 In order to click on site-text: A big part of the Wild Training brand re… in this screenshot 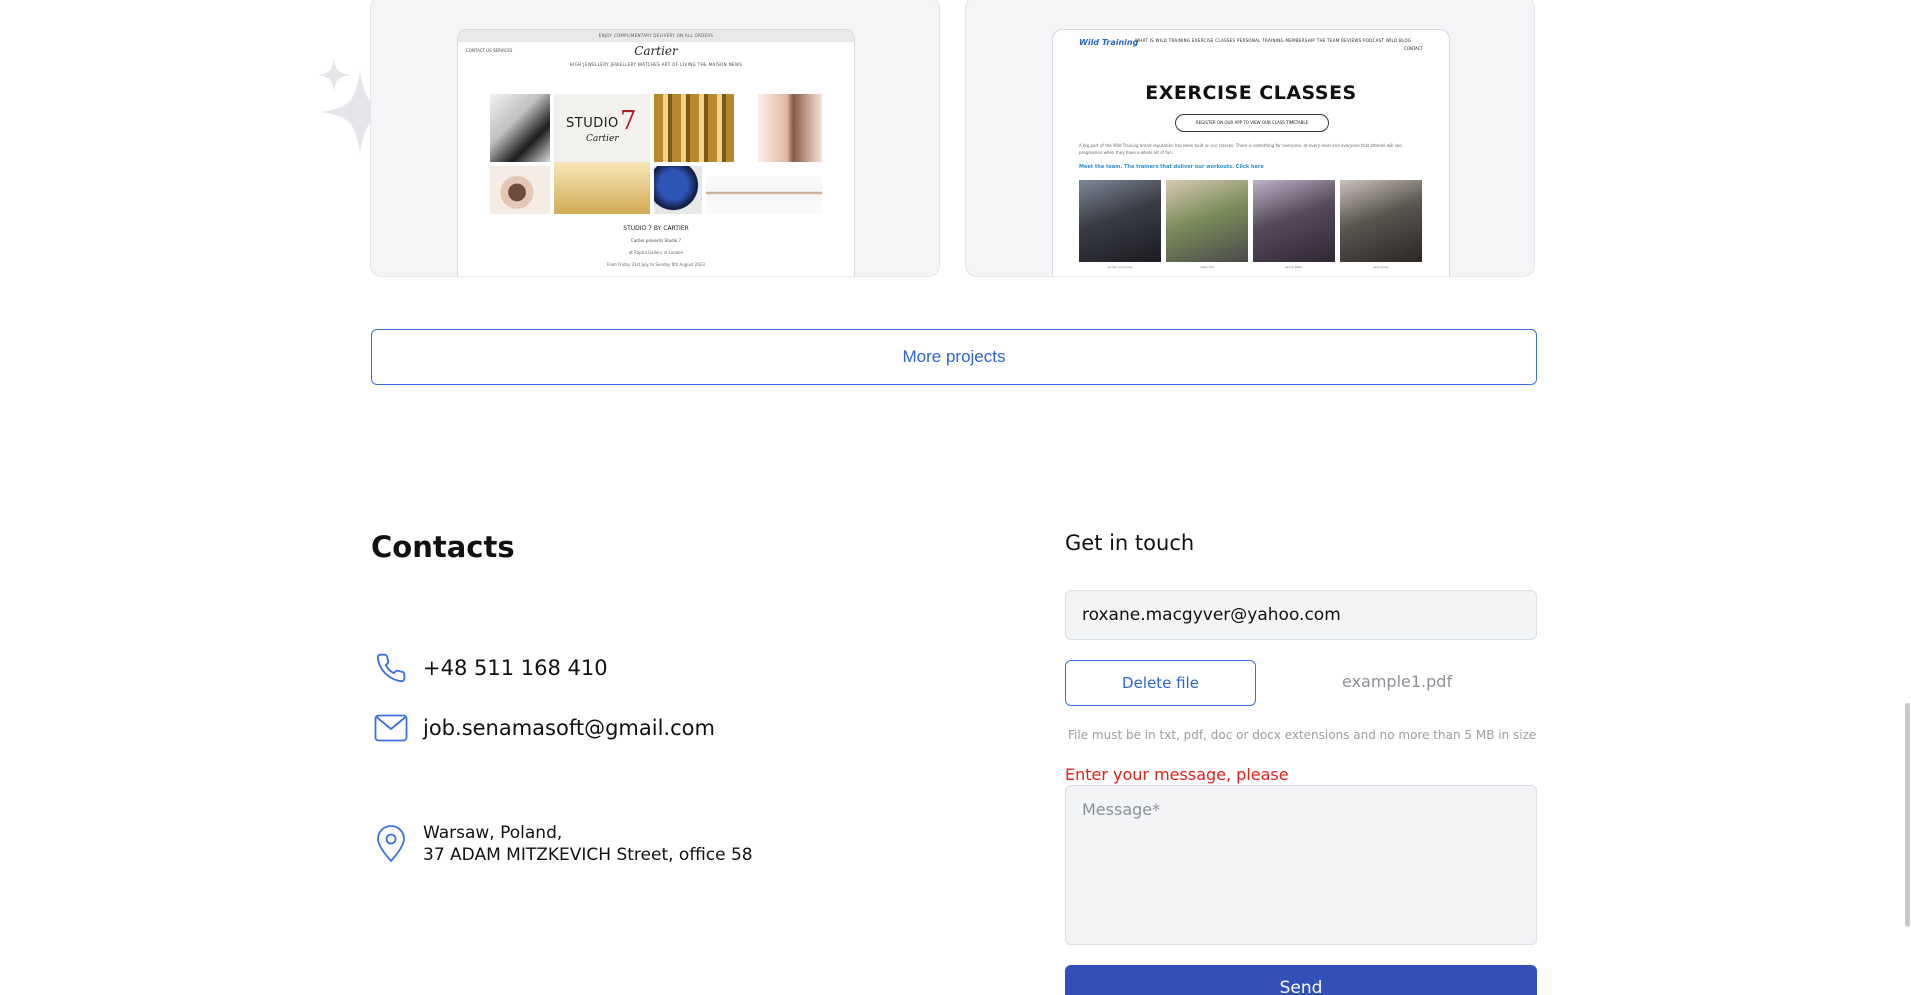, I will do `click(1240, 149)`.